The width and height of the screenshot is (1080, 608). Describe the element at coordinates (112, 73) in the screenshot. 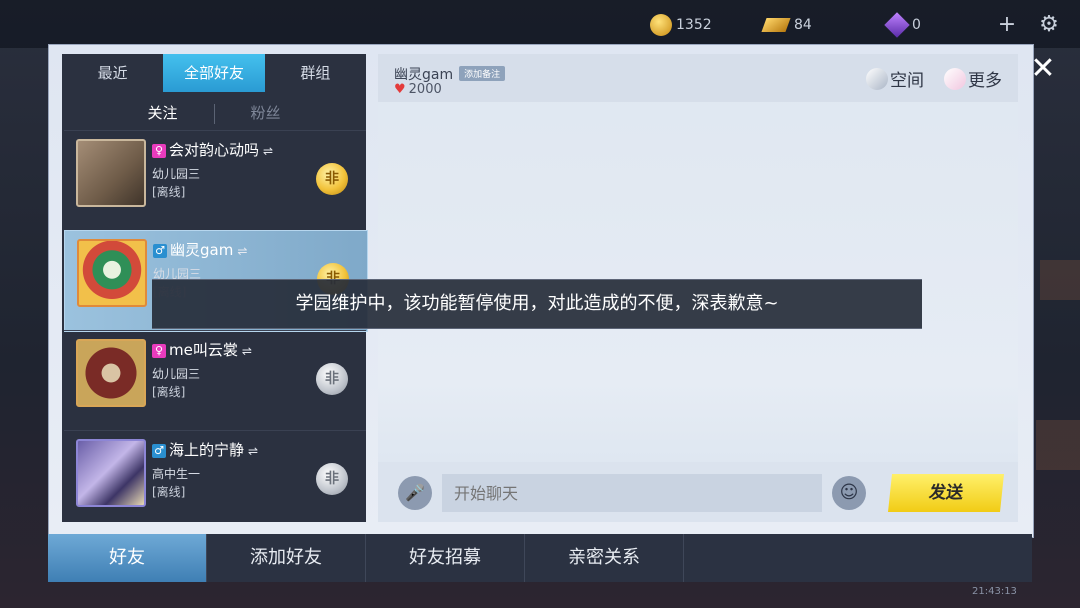

I see `tab-recent: 最近` at that location.